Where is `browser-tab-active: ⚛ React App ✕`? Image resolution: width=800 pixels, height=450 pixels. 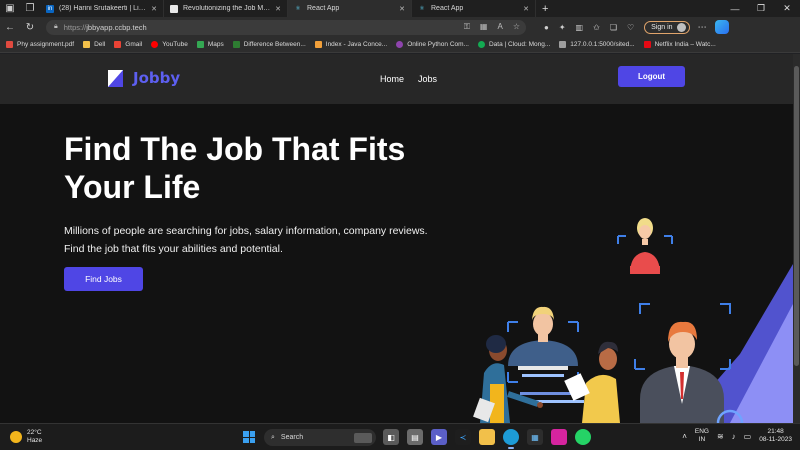 browser-tab-active: ⚛ React App ✕ is located at coordinates (350, 8).